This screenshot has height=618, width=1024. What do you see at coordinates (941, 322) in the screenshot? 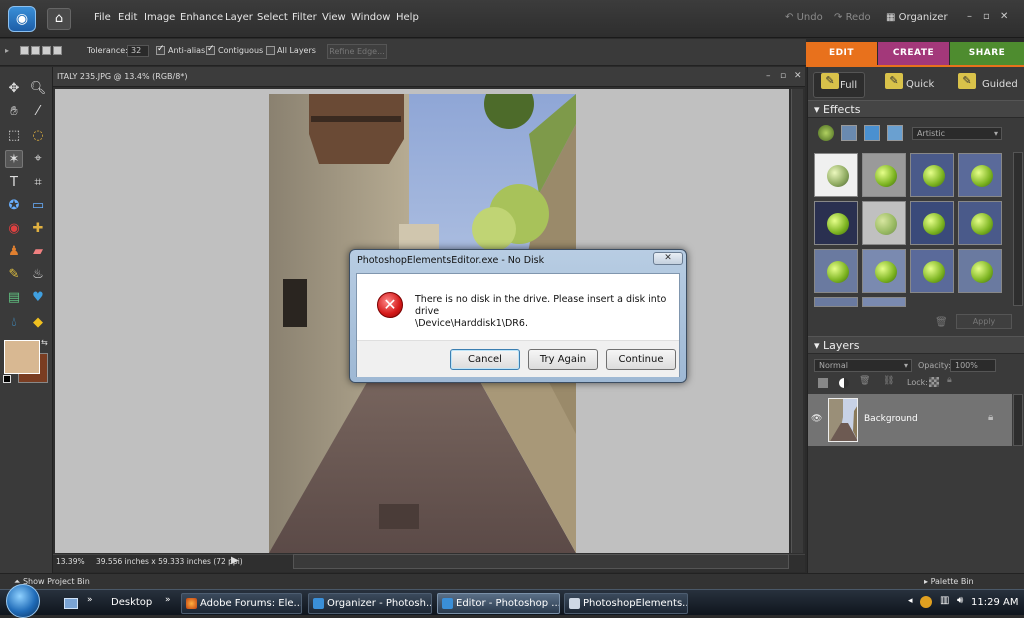
I see `trash-icon: 🗑︎` at bounding box center [941, 322].